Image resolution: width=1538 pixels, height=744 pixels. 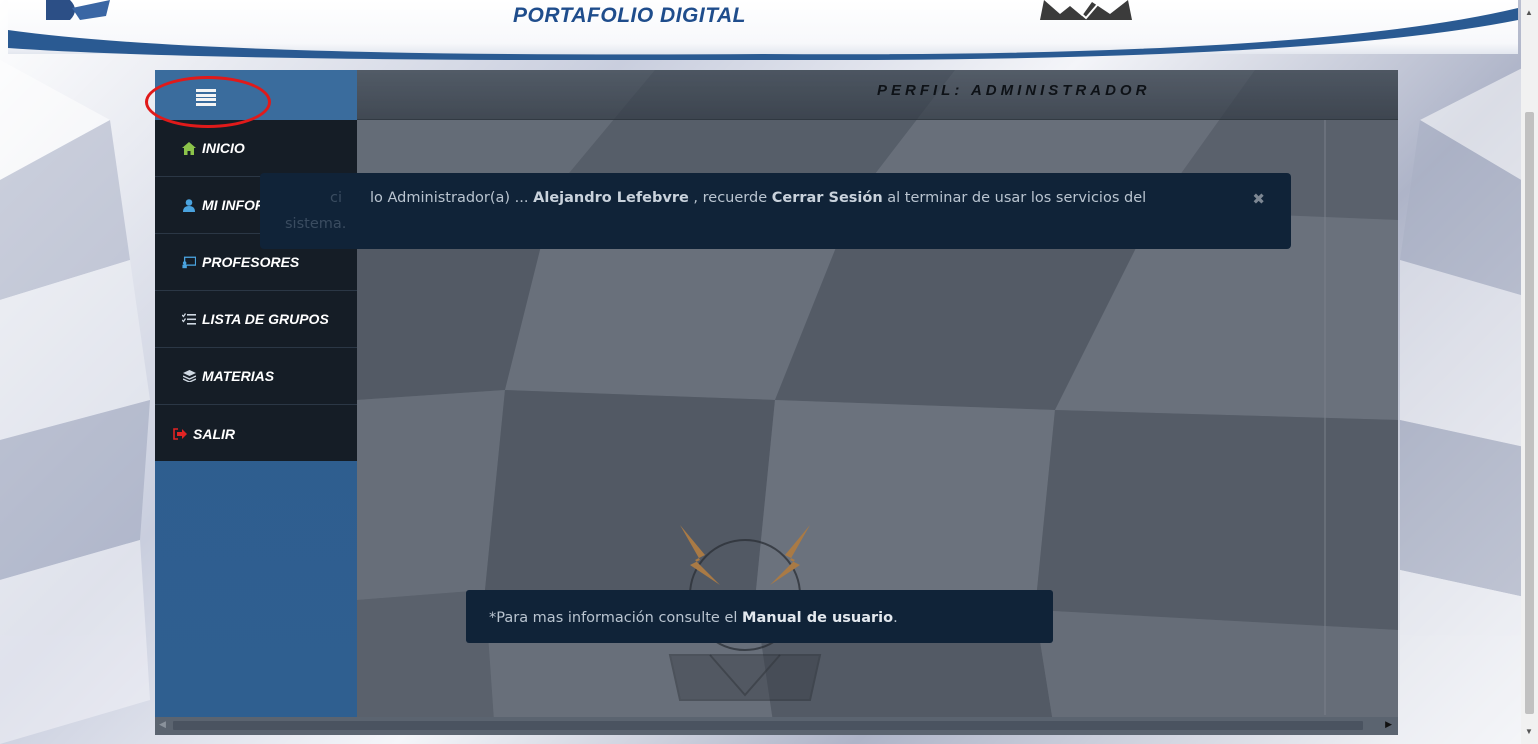 I want to click on alert-message-line2: sistema., so click(x=316, y=224).